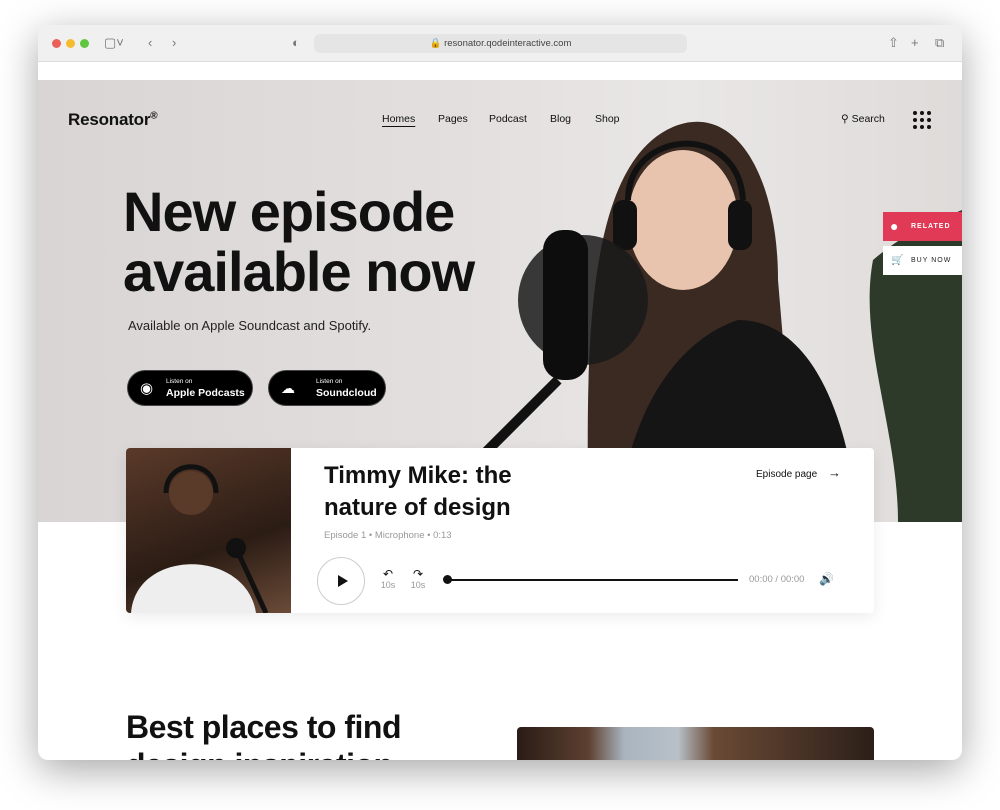  Describe the element at coordinates (418, 491) in the screenshot. I see `episode-title: Timmy Mike: the nature of design` at that location.